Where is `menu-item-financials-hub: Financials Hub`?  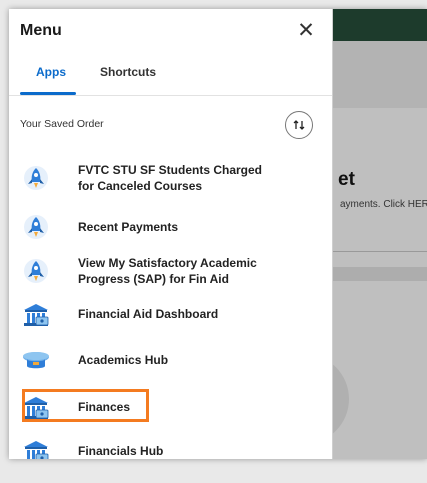
menu-item-financials-hub: Financials Hub is located at coordinates (170, 447).